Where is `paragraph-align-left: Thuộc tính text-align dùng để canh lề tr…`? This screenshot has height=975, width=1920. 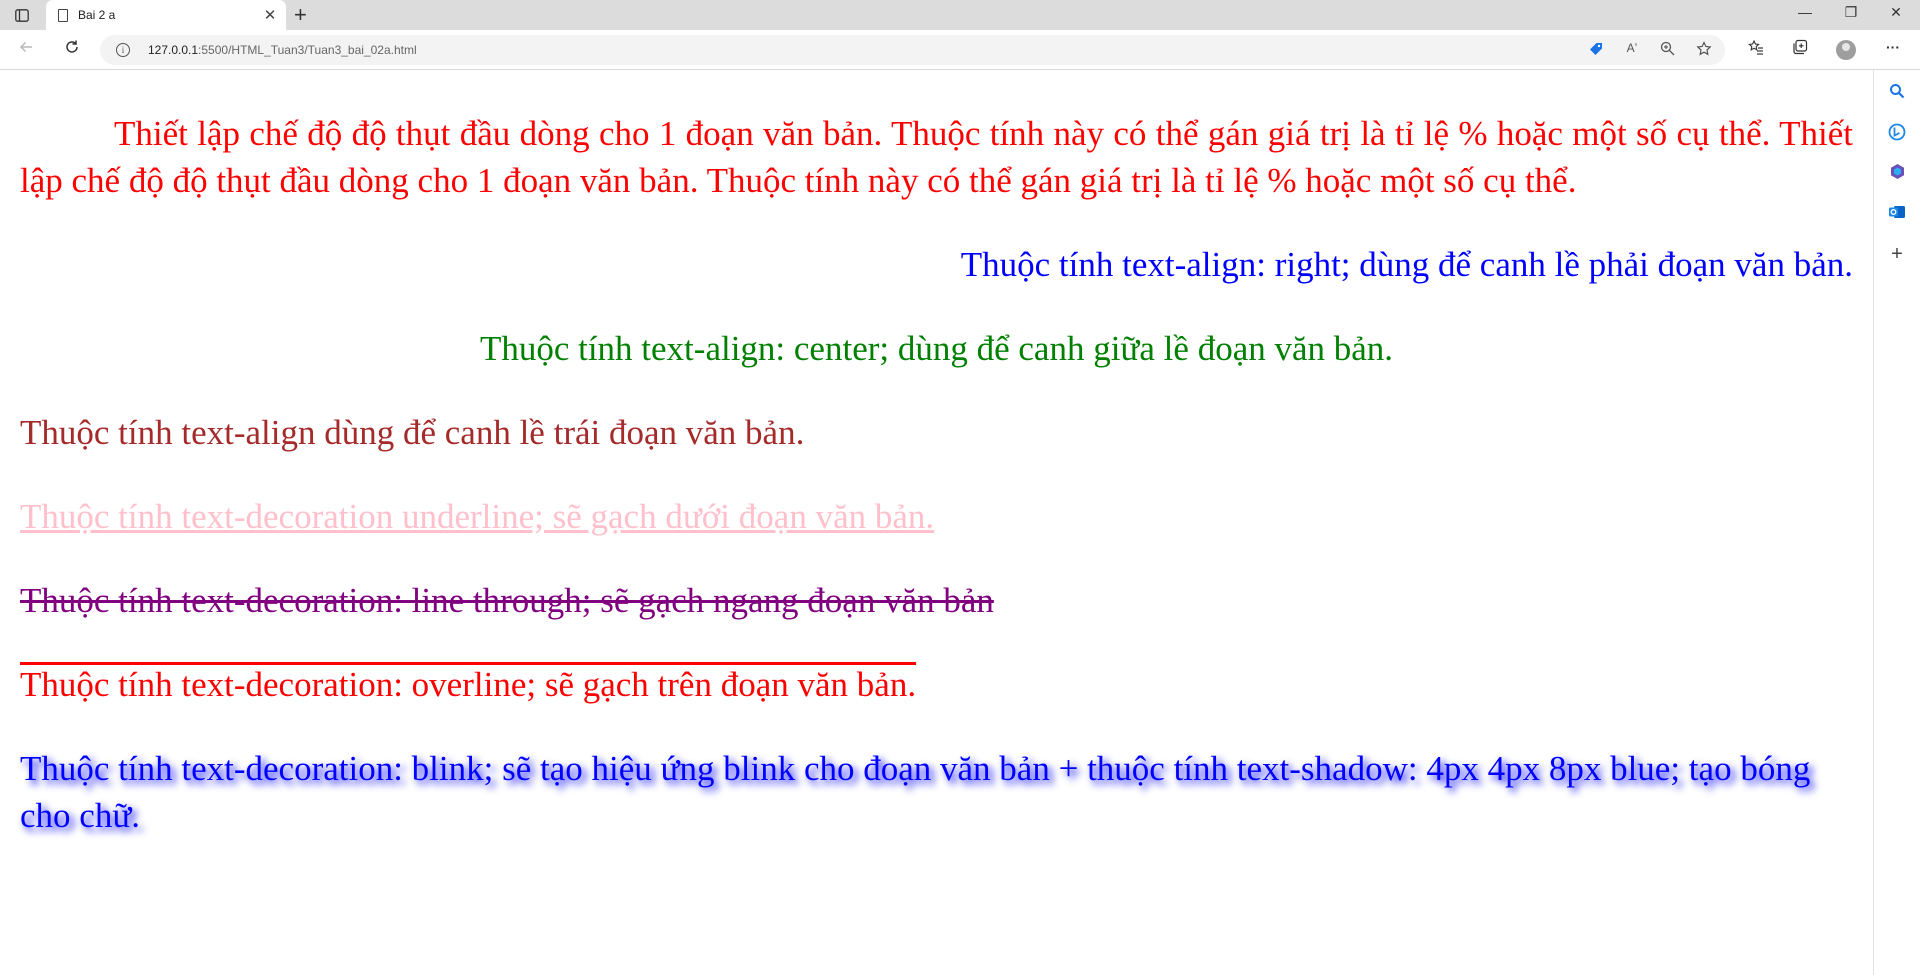
paragraph-align-left: Thuộc tính text-align dùng để canh lề tr… is located at coordinates (412, 432).